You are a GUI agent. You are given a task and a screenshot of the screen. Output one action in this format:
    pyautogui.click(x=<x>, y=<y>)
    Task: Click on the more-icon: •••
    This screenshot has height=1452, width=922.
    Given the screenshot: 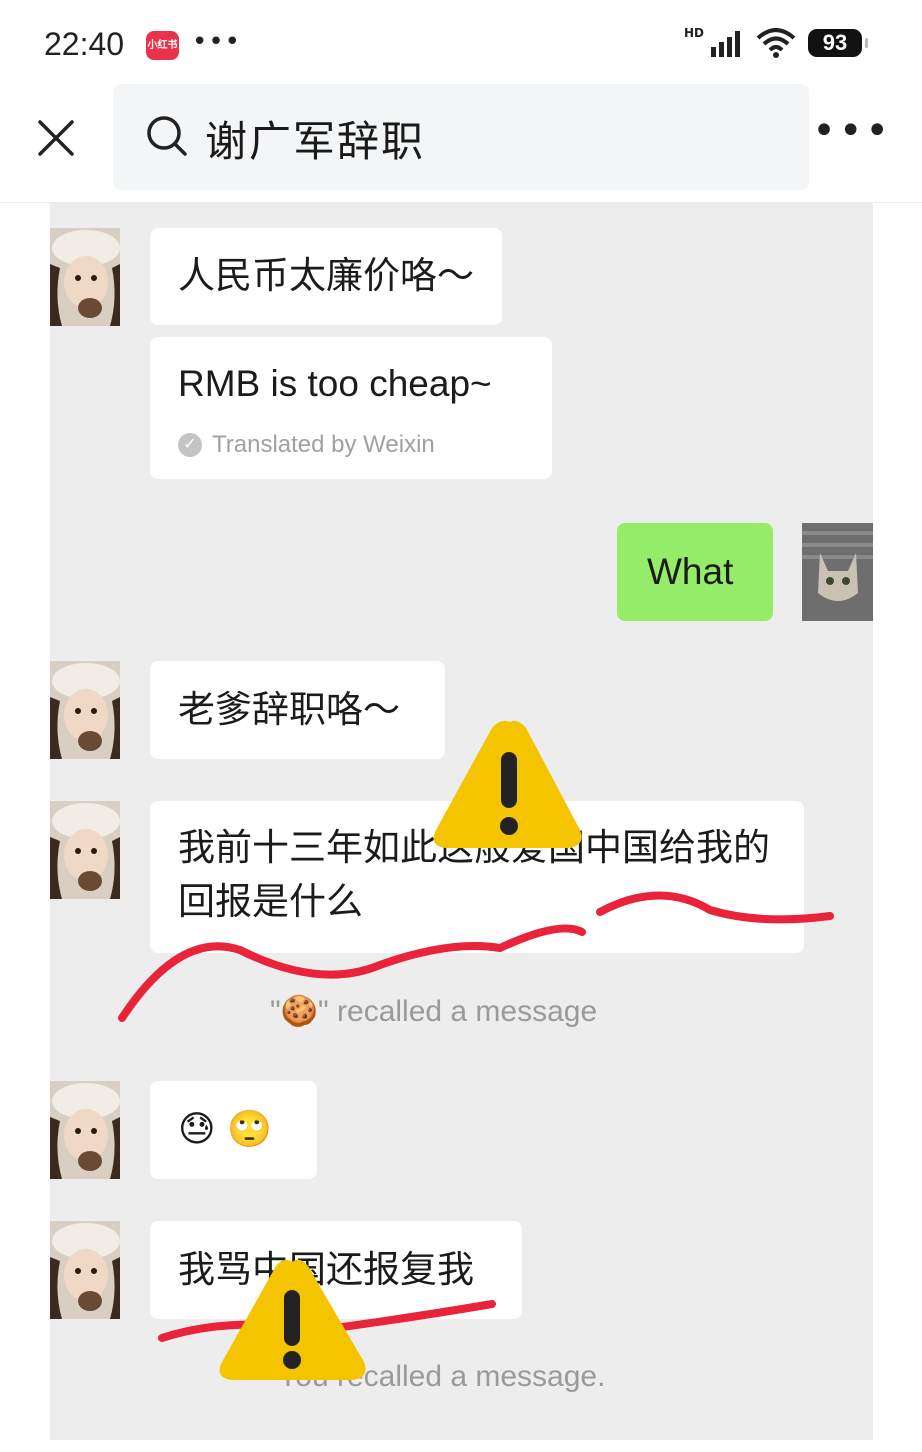 What is the action you would take?
    pyautogui.click(x=852, y=131)
    